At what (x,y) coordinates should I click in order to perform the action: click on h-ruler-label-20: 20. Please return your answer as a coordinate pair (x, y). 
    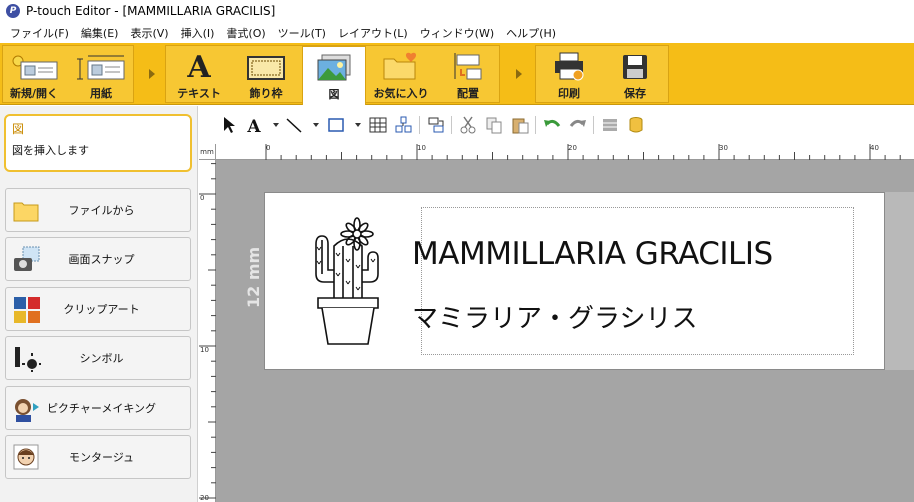
    Looking at the image, I should click on (572, 148).